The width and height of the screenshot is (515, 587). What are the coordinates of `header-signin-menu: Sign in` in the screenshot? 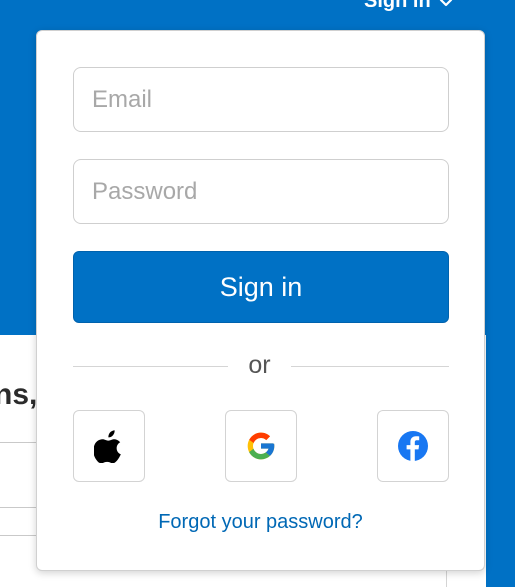 It's located at (408, 6).